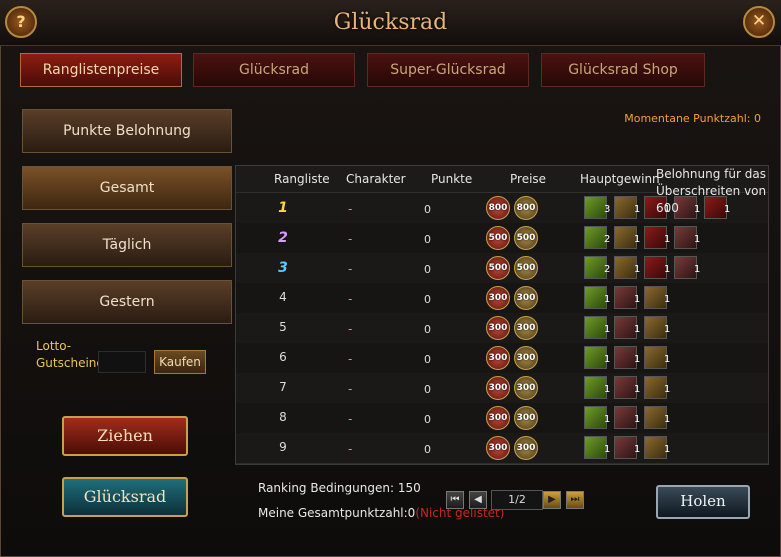  I want to click on window-title: Glücksrad, so click(390, 22).